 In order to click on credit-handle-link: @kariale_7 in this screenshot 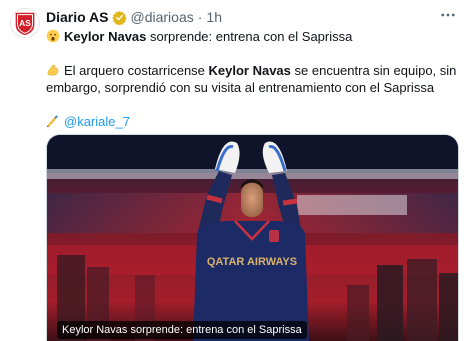, I will do `click(97, 121)`.